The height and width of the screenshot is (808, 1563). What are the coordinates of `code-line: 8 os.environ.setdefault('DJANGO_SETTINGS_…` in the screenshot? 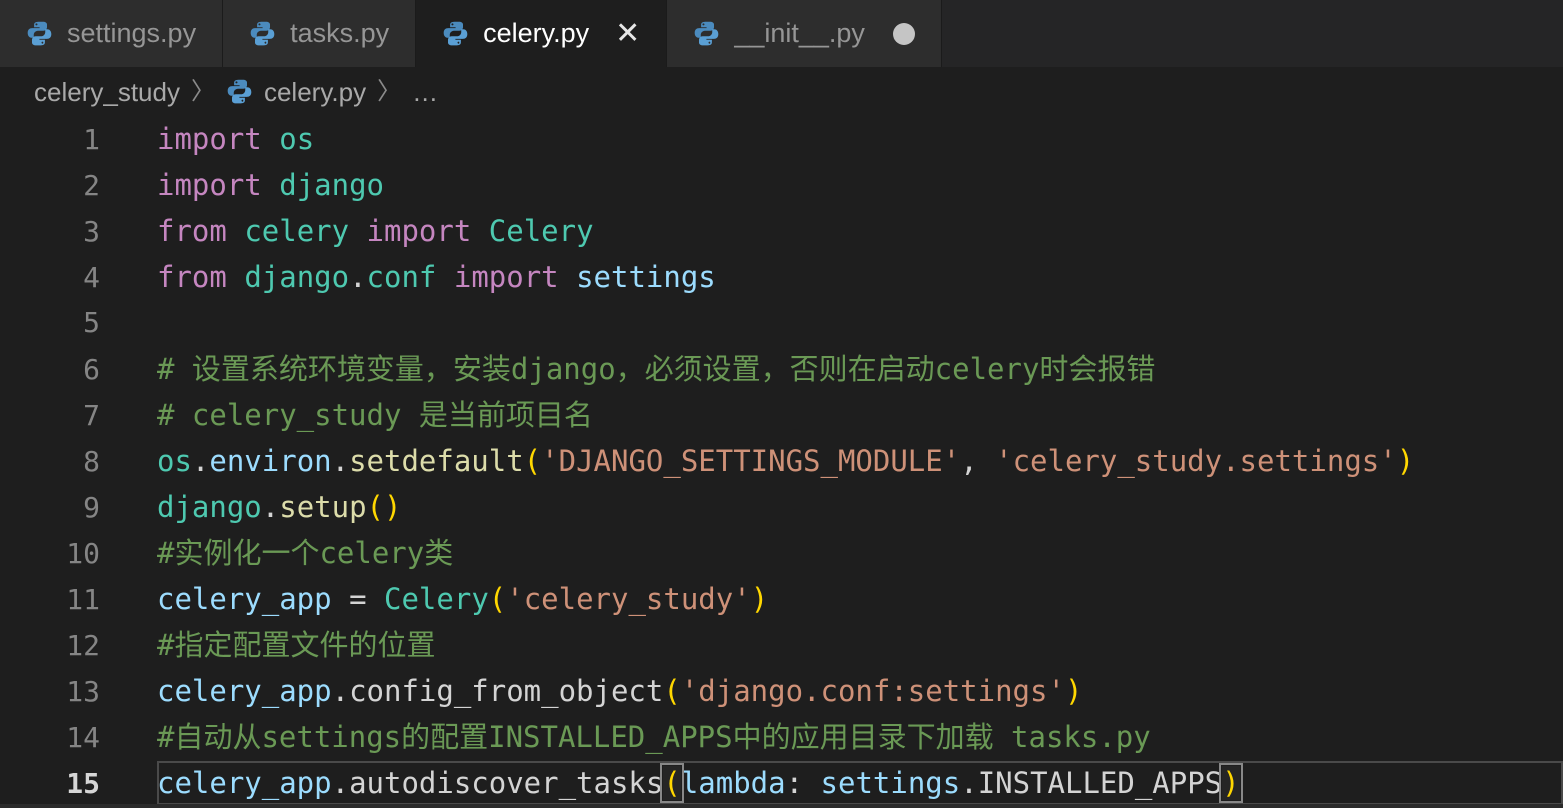 It's located at (781, 461).